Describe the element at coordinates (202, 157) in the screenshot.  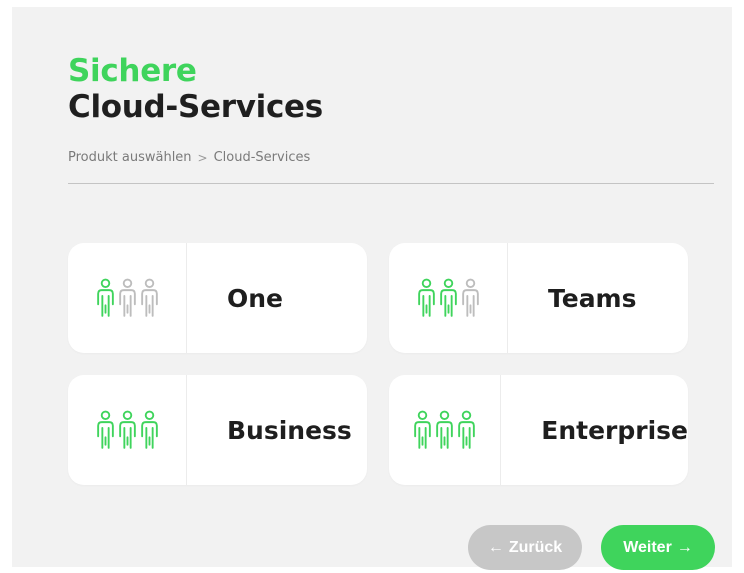
I see `chevron-right-icon: >` at that location.